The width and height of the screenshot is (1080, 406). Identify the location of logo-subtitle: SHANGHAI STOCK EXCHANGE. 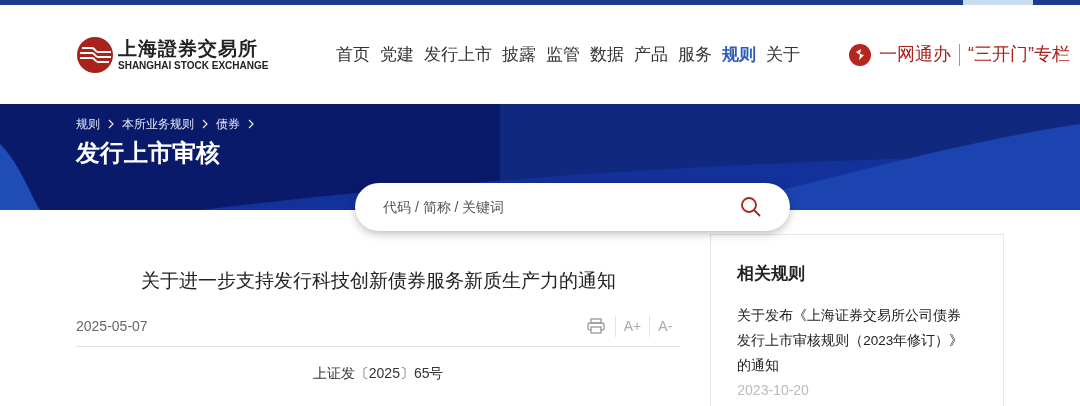
(193, 65).